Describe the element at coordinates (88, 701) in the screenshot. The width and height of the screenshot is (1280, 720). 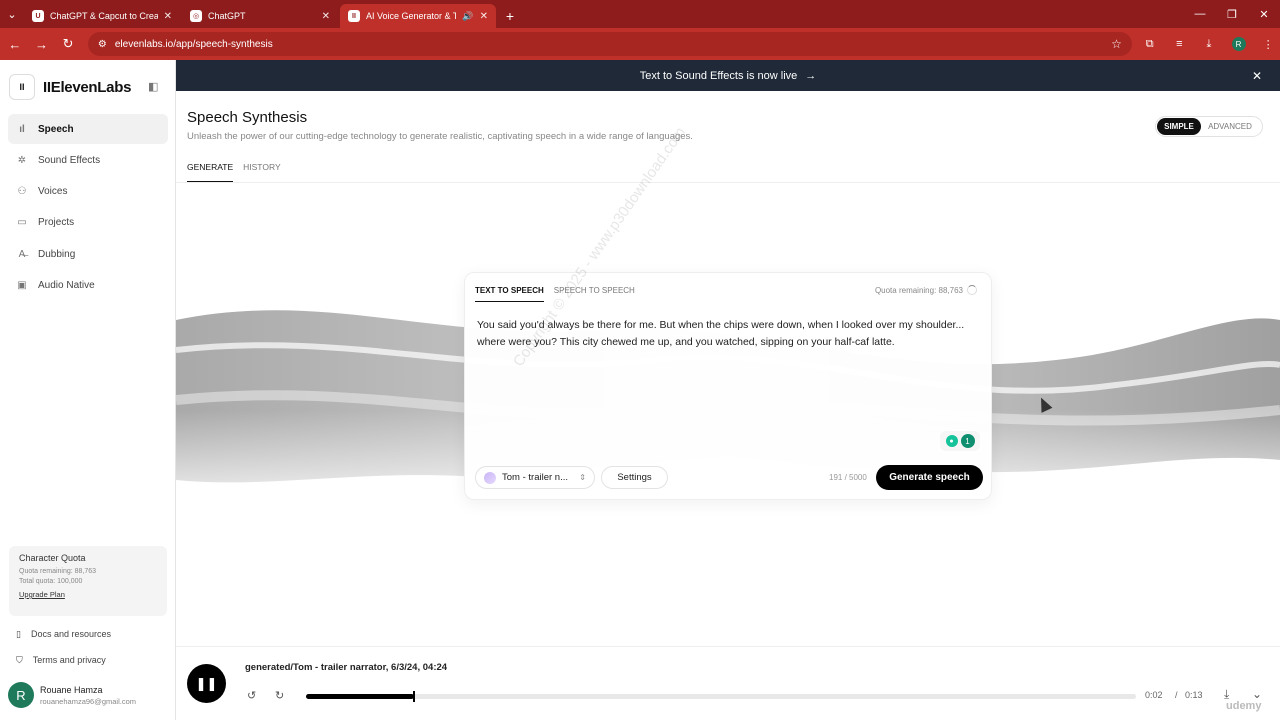
I see `user-email: rouanehamza96@gmail.com` at that location.